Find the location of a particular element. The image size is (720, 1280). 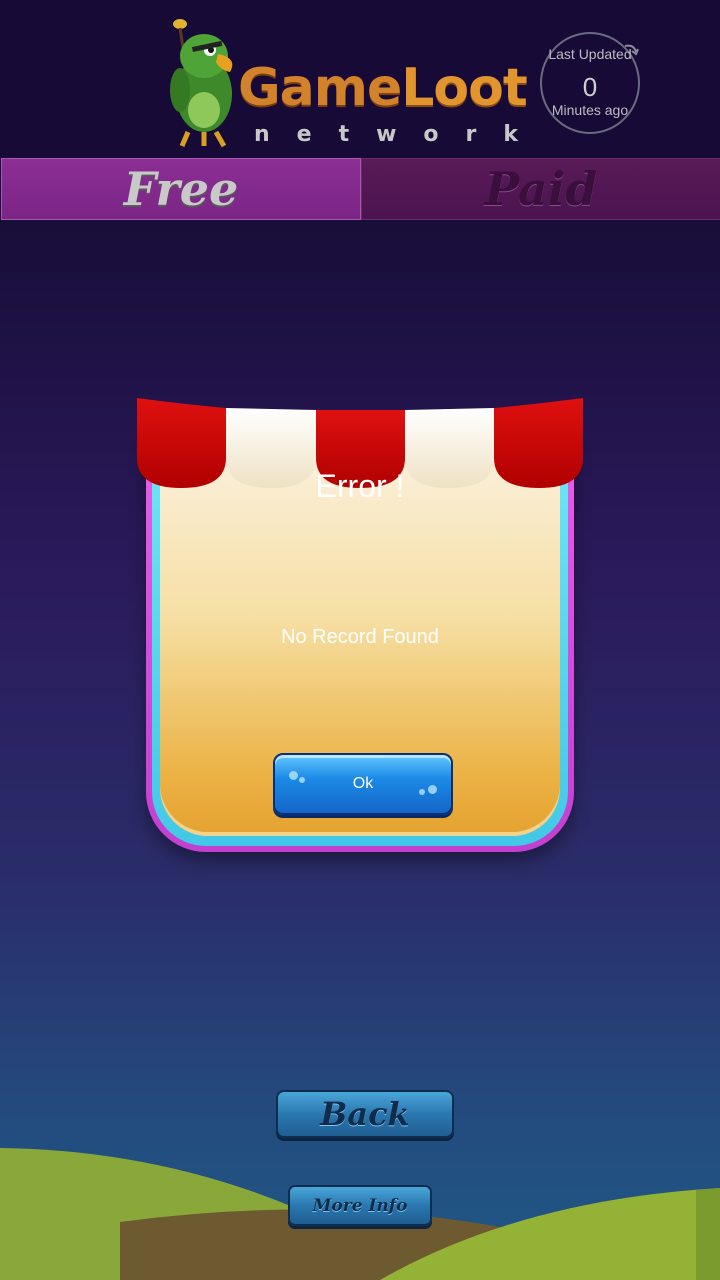

tab-paid: Paid is located at coordinates (540, 189).